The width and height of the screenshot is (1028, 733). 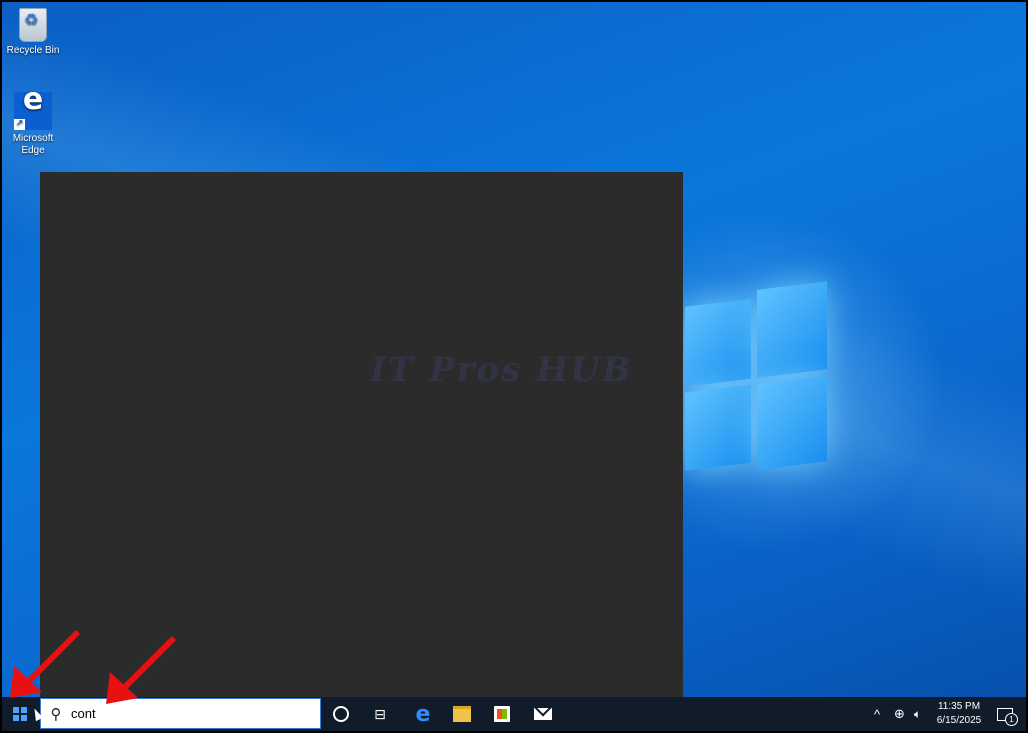 What do you see at coordinates (19, 124) in the screenshot?
I see `shortcut-arrow-icon: ↗` at bounding box center [19, 124].